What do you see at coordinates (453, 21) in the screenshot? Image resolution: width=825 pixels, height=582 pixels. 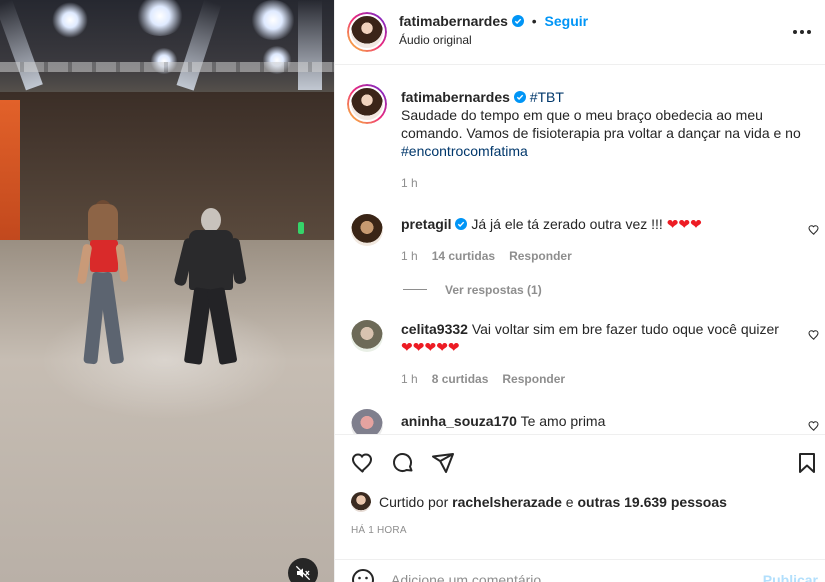 I see `author-username: fatimabernardes` at bounding box center [453, 21].